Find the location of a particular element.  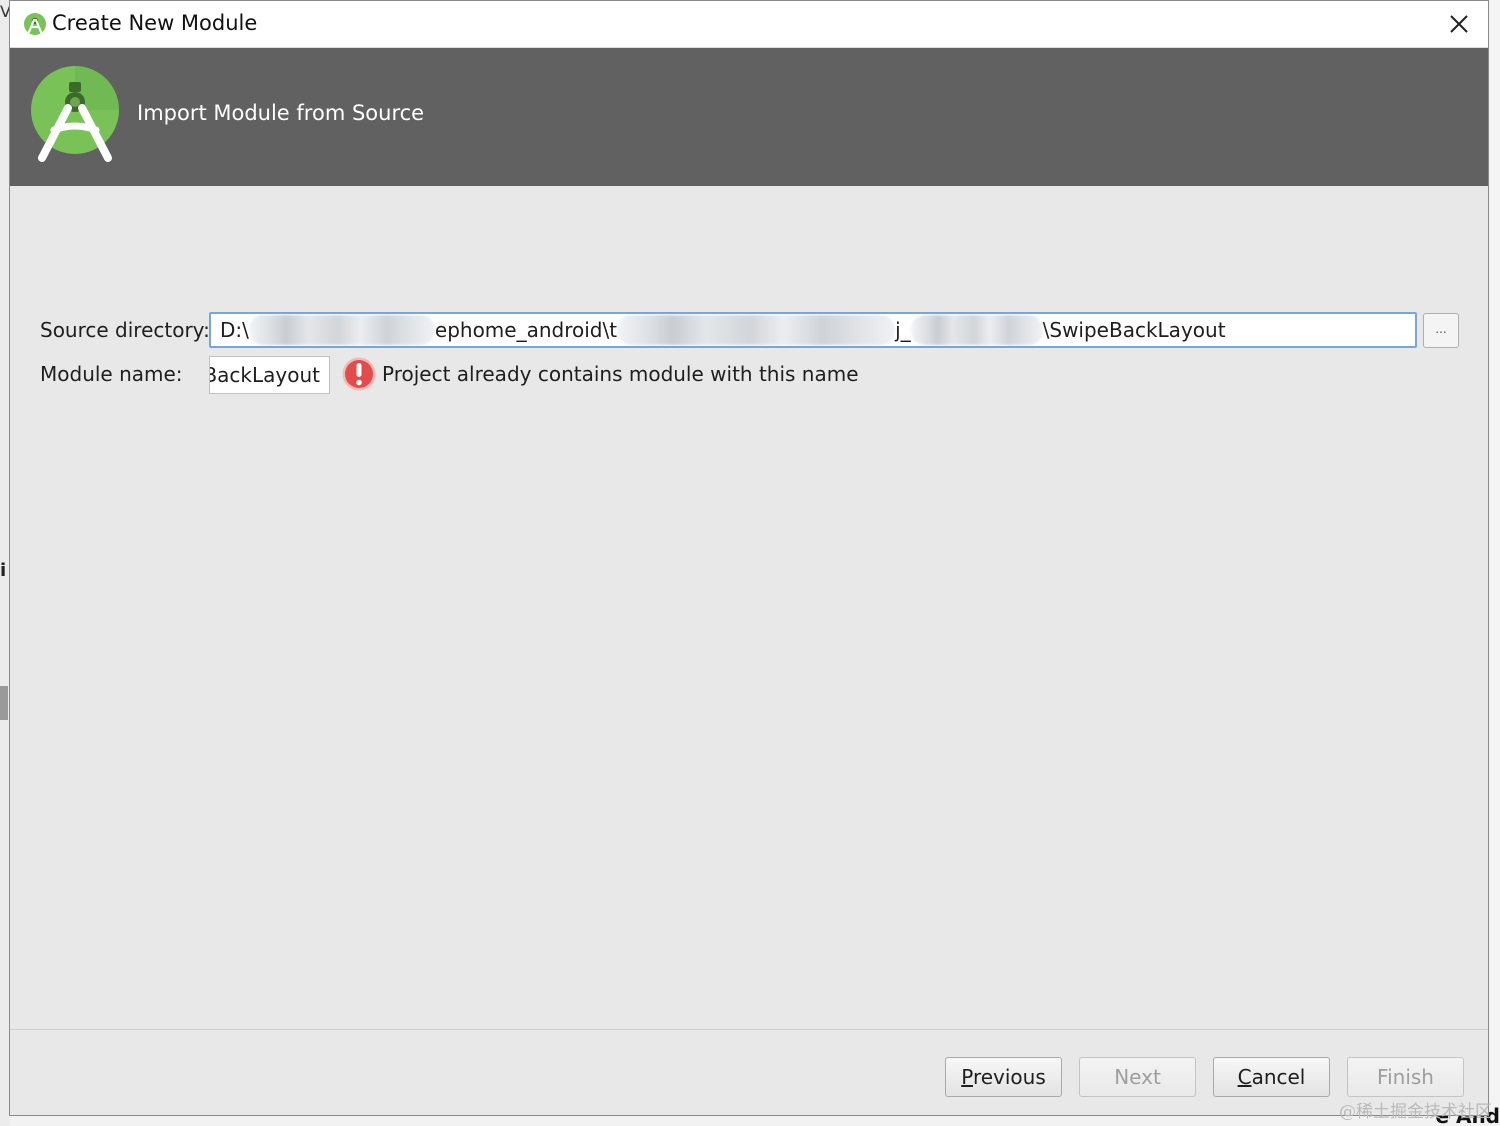

module-name-input: SwipeBackLayout is located at coordinates (269, 375).